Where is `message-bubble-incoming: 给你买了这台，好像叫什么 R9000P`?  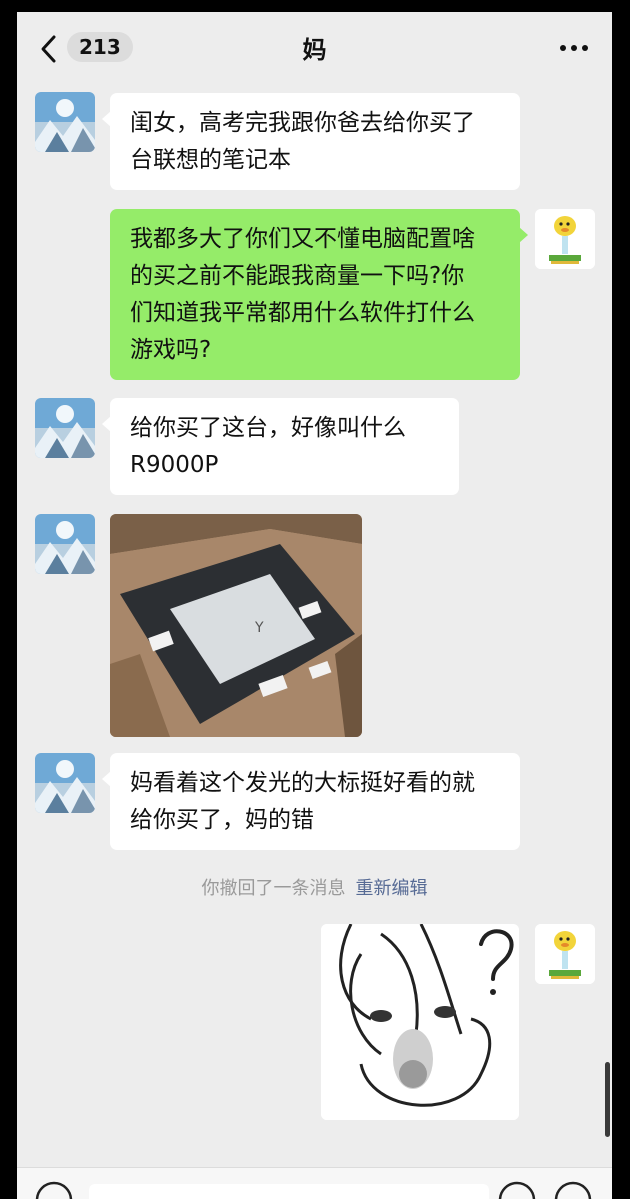
message-bubble-incoming: 给你买了这台，好像叫什么 R9000P is located at coordinates (280, 446).